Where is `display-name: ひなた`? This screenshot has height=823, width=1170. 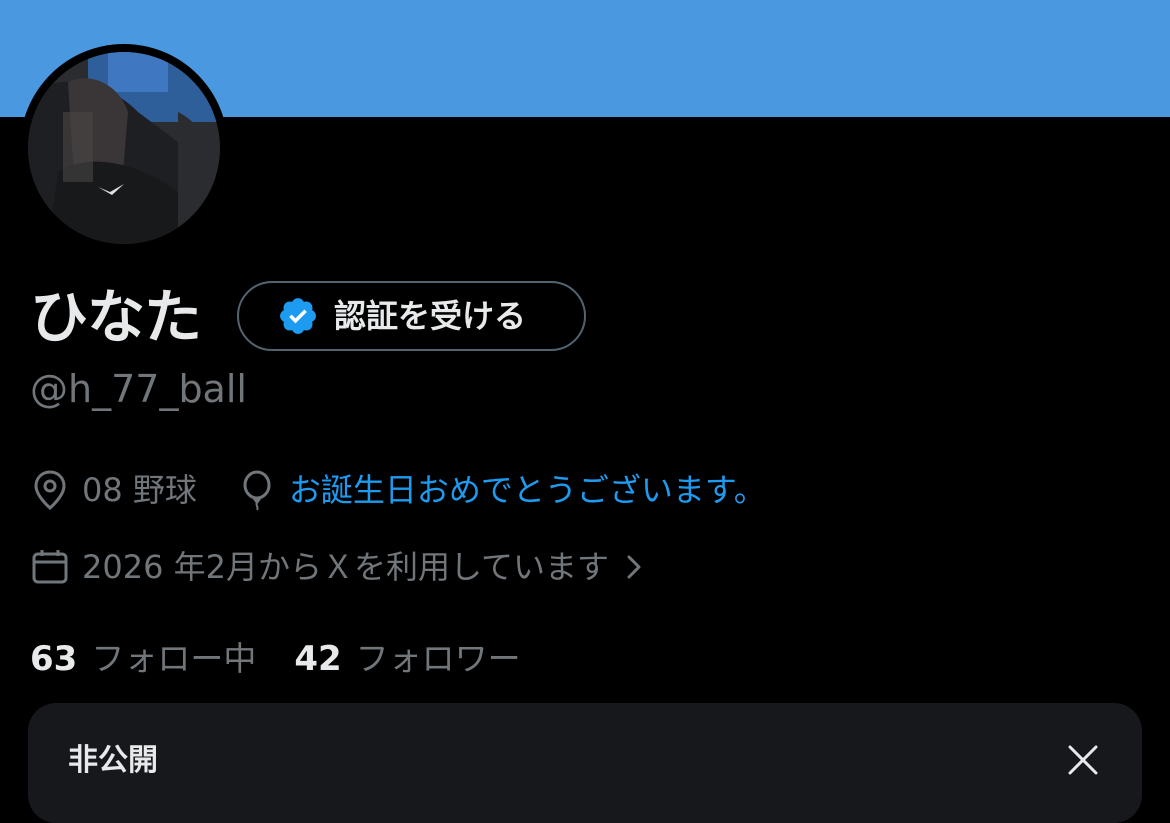
display-name: ひなた is located at coordinates (116, 317).